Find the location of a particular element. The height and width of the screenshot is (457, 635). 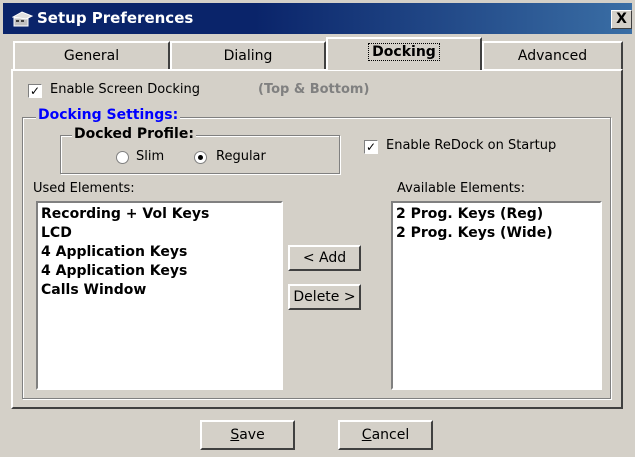

list-item: Calls Window is located at coordinates (159, 290).